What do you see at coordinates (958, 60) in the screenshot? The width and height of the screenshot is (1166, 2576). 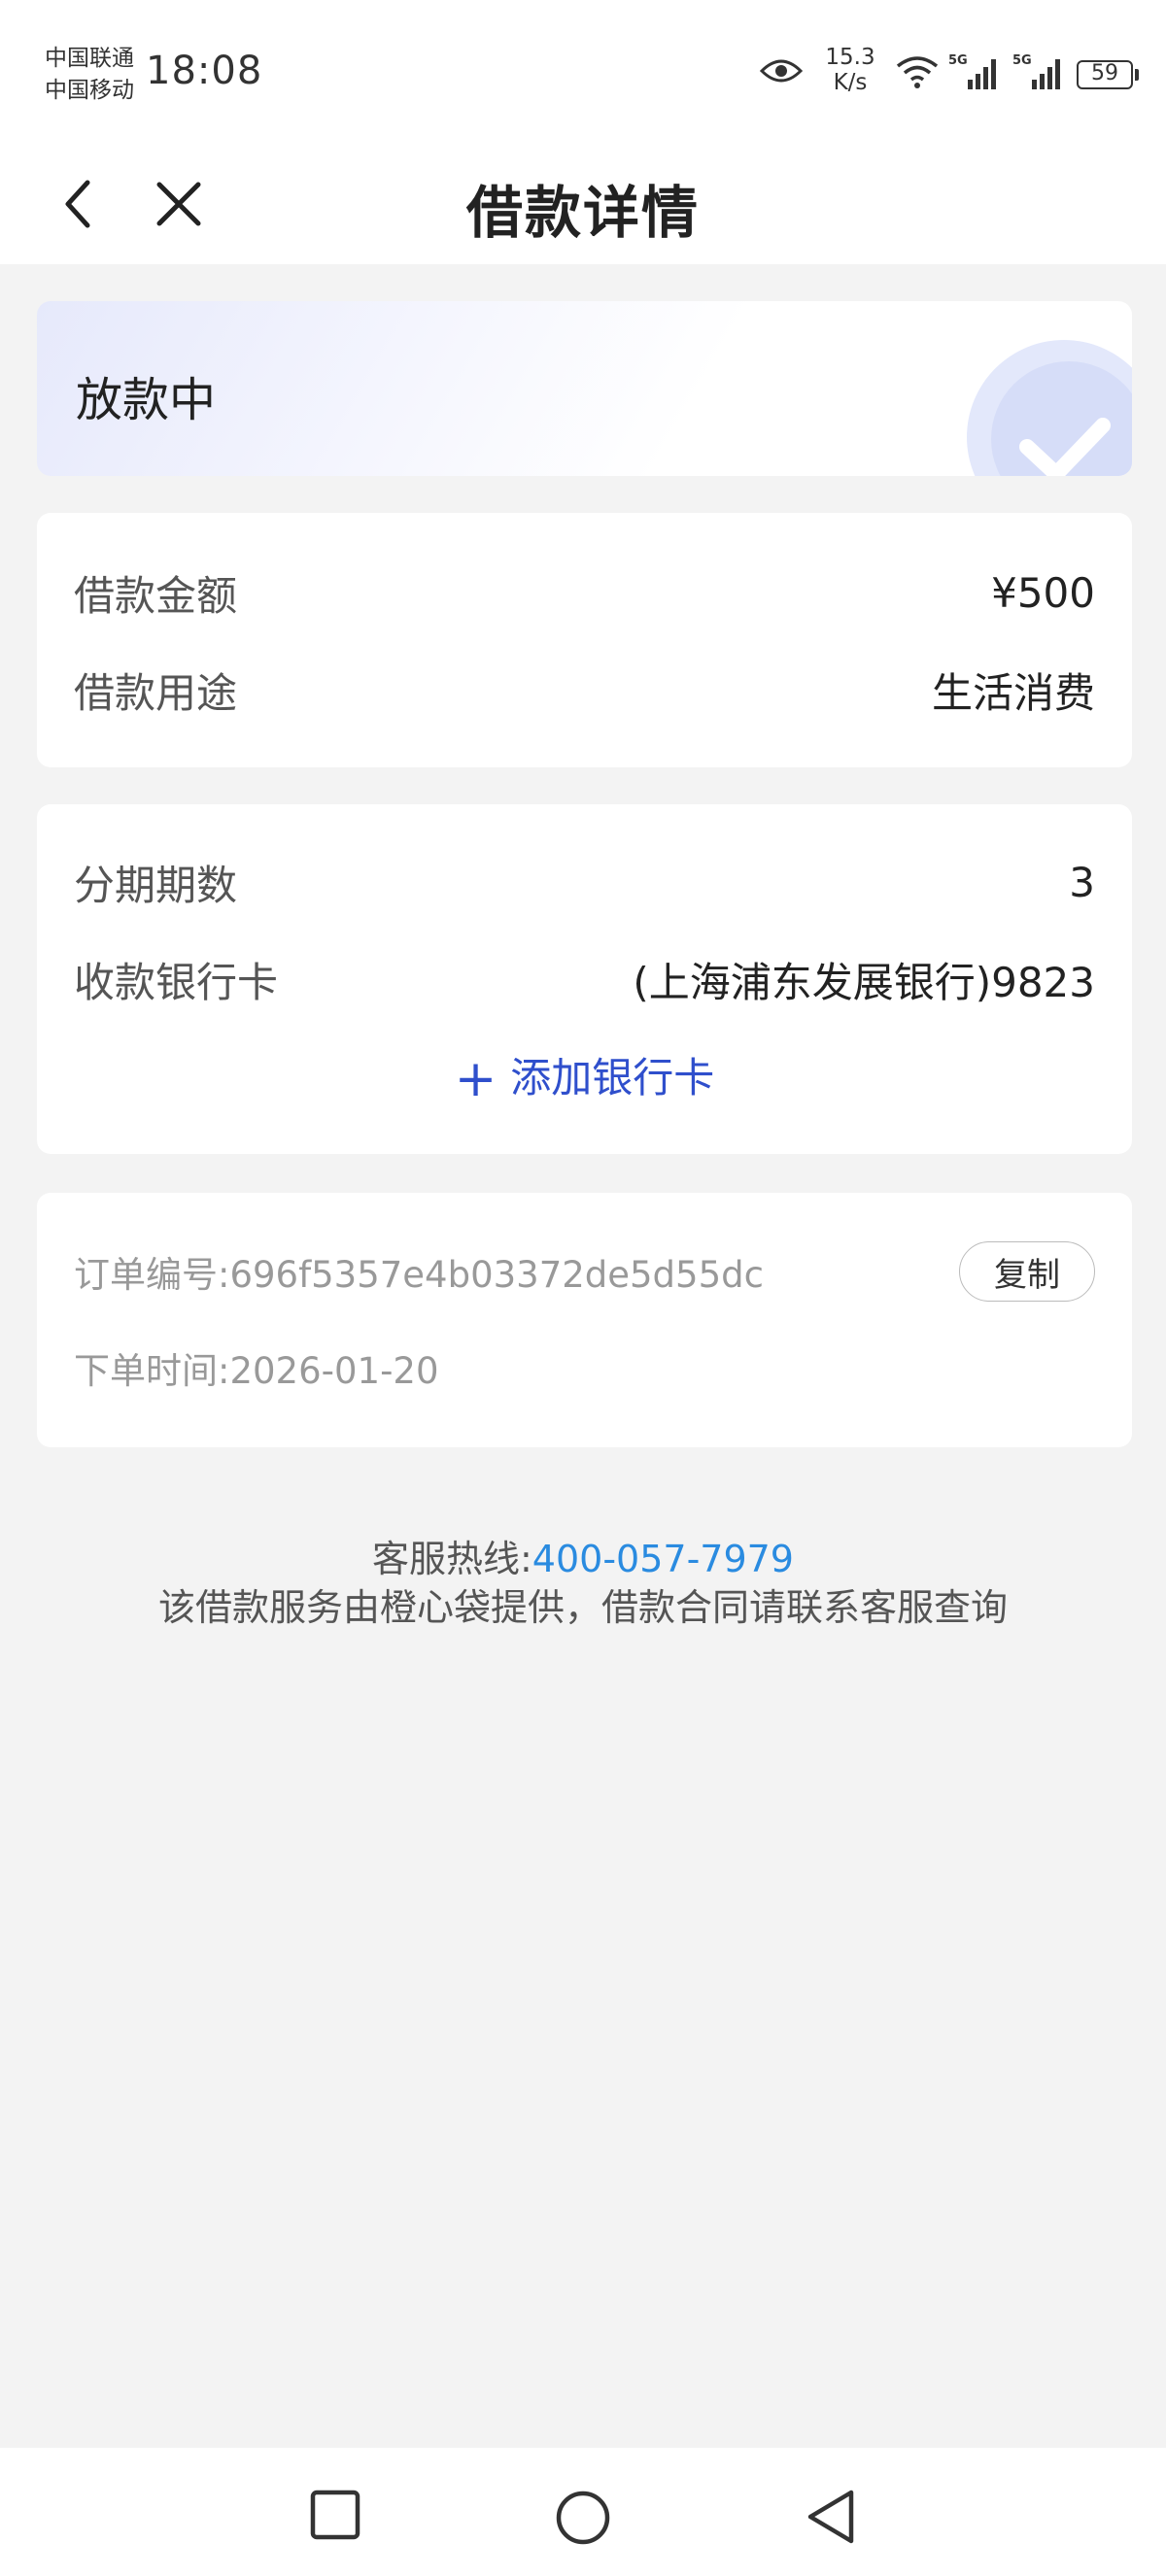 I see `network-type-1: 5G` at bounding box center [958, 60].